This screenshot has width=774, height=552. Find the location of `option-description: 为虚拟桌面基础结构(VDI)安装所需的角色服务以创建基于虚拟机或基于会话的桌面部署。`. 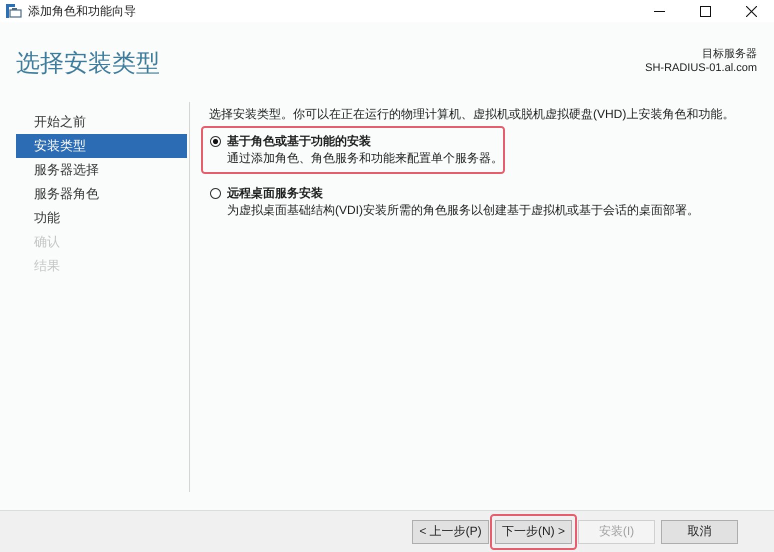

option-description: 为虚拟桌面基础结构(VDI)安装所需的角色服务以创建基于虚拟机或基于会话的桌面部署。 is located at coordinates (463, 210).